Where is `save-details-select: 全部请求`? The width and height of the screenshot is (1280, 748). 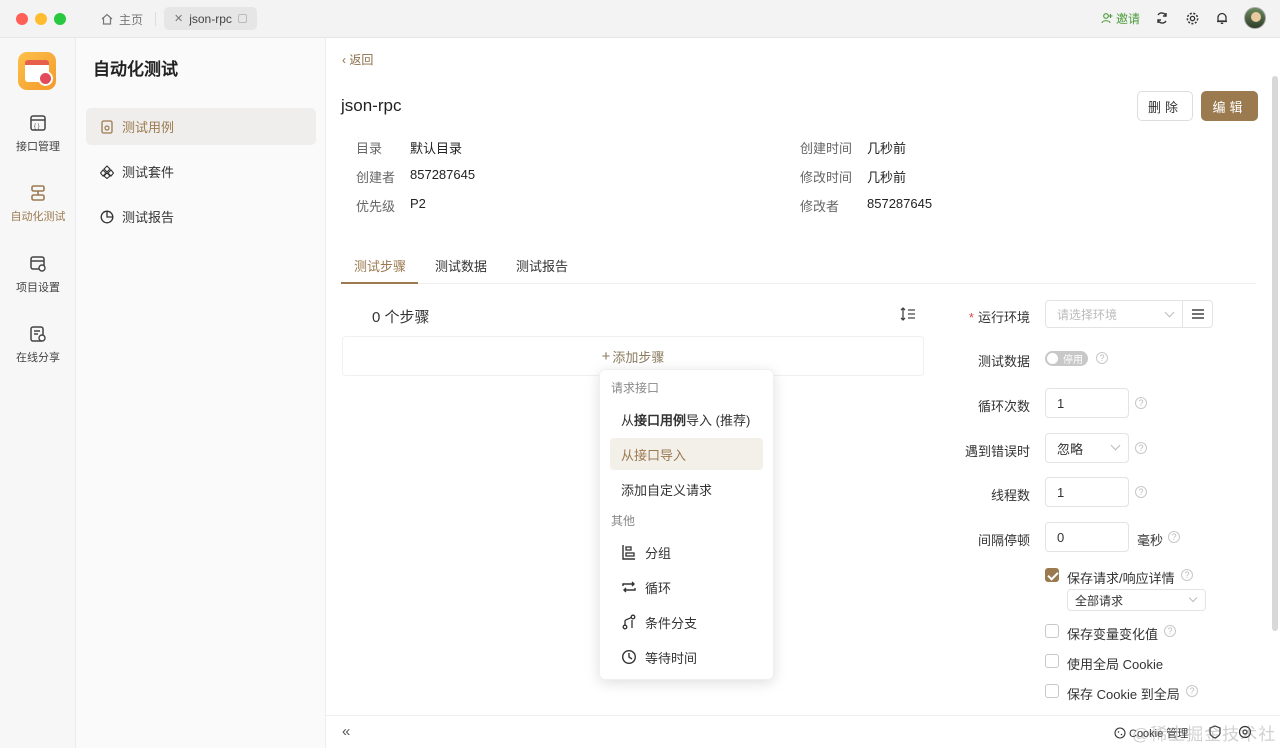 save-details-select: 全部请求 is located at coordinates (1136, 600).